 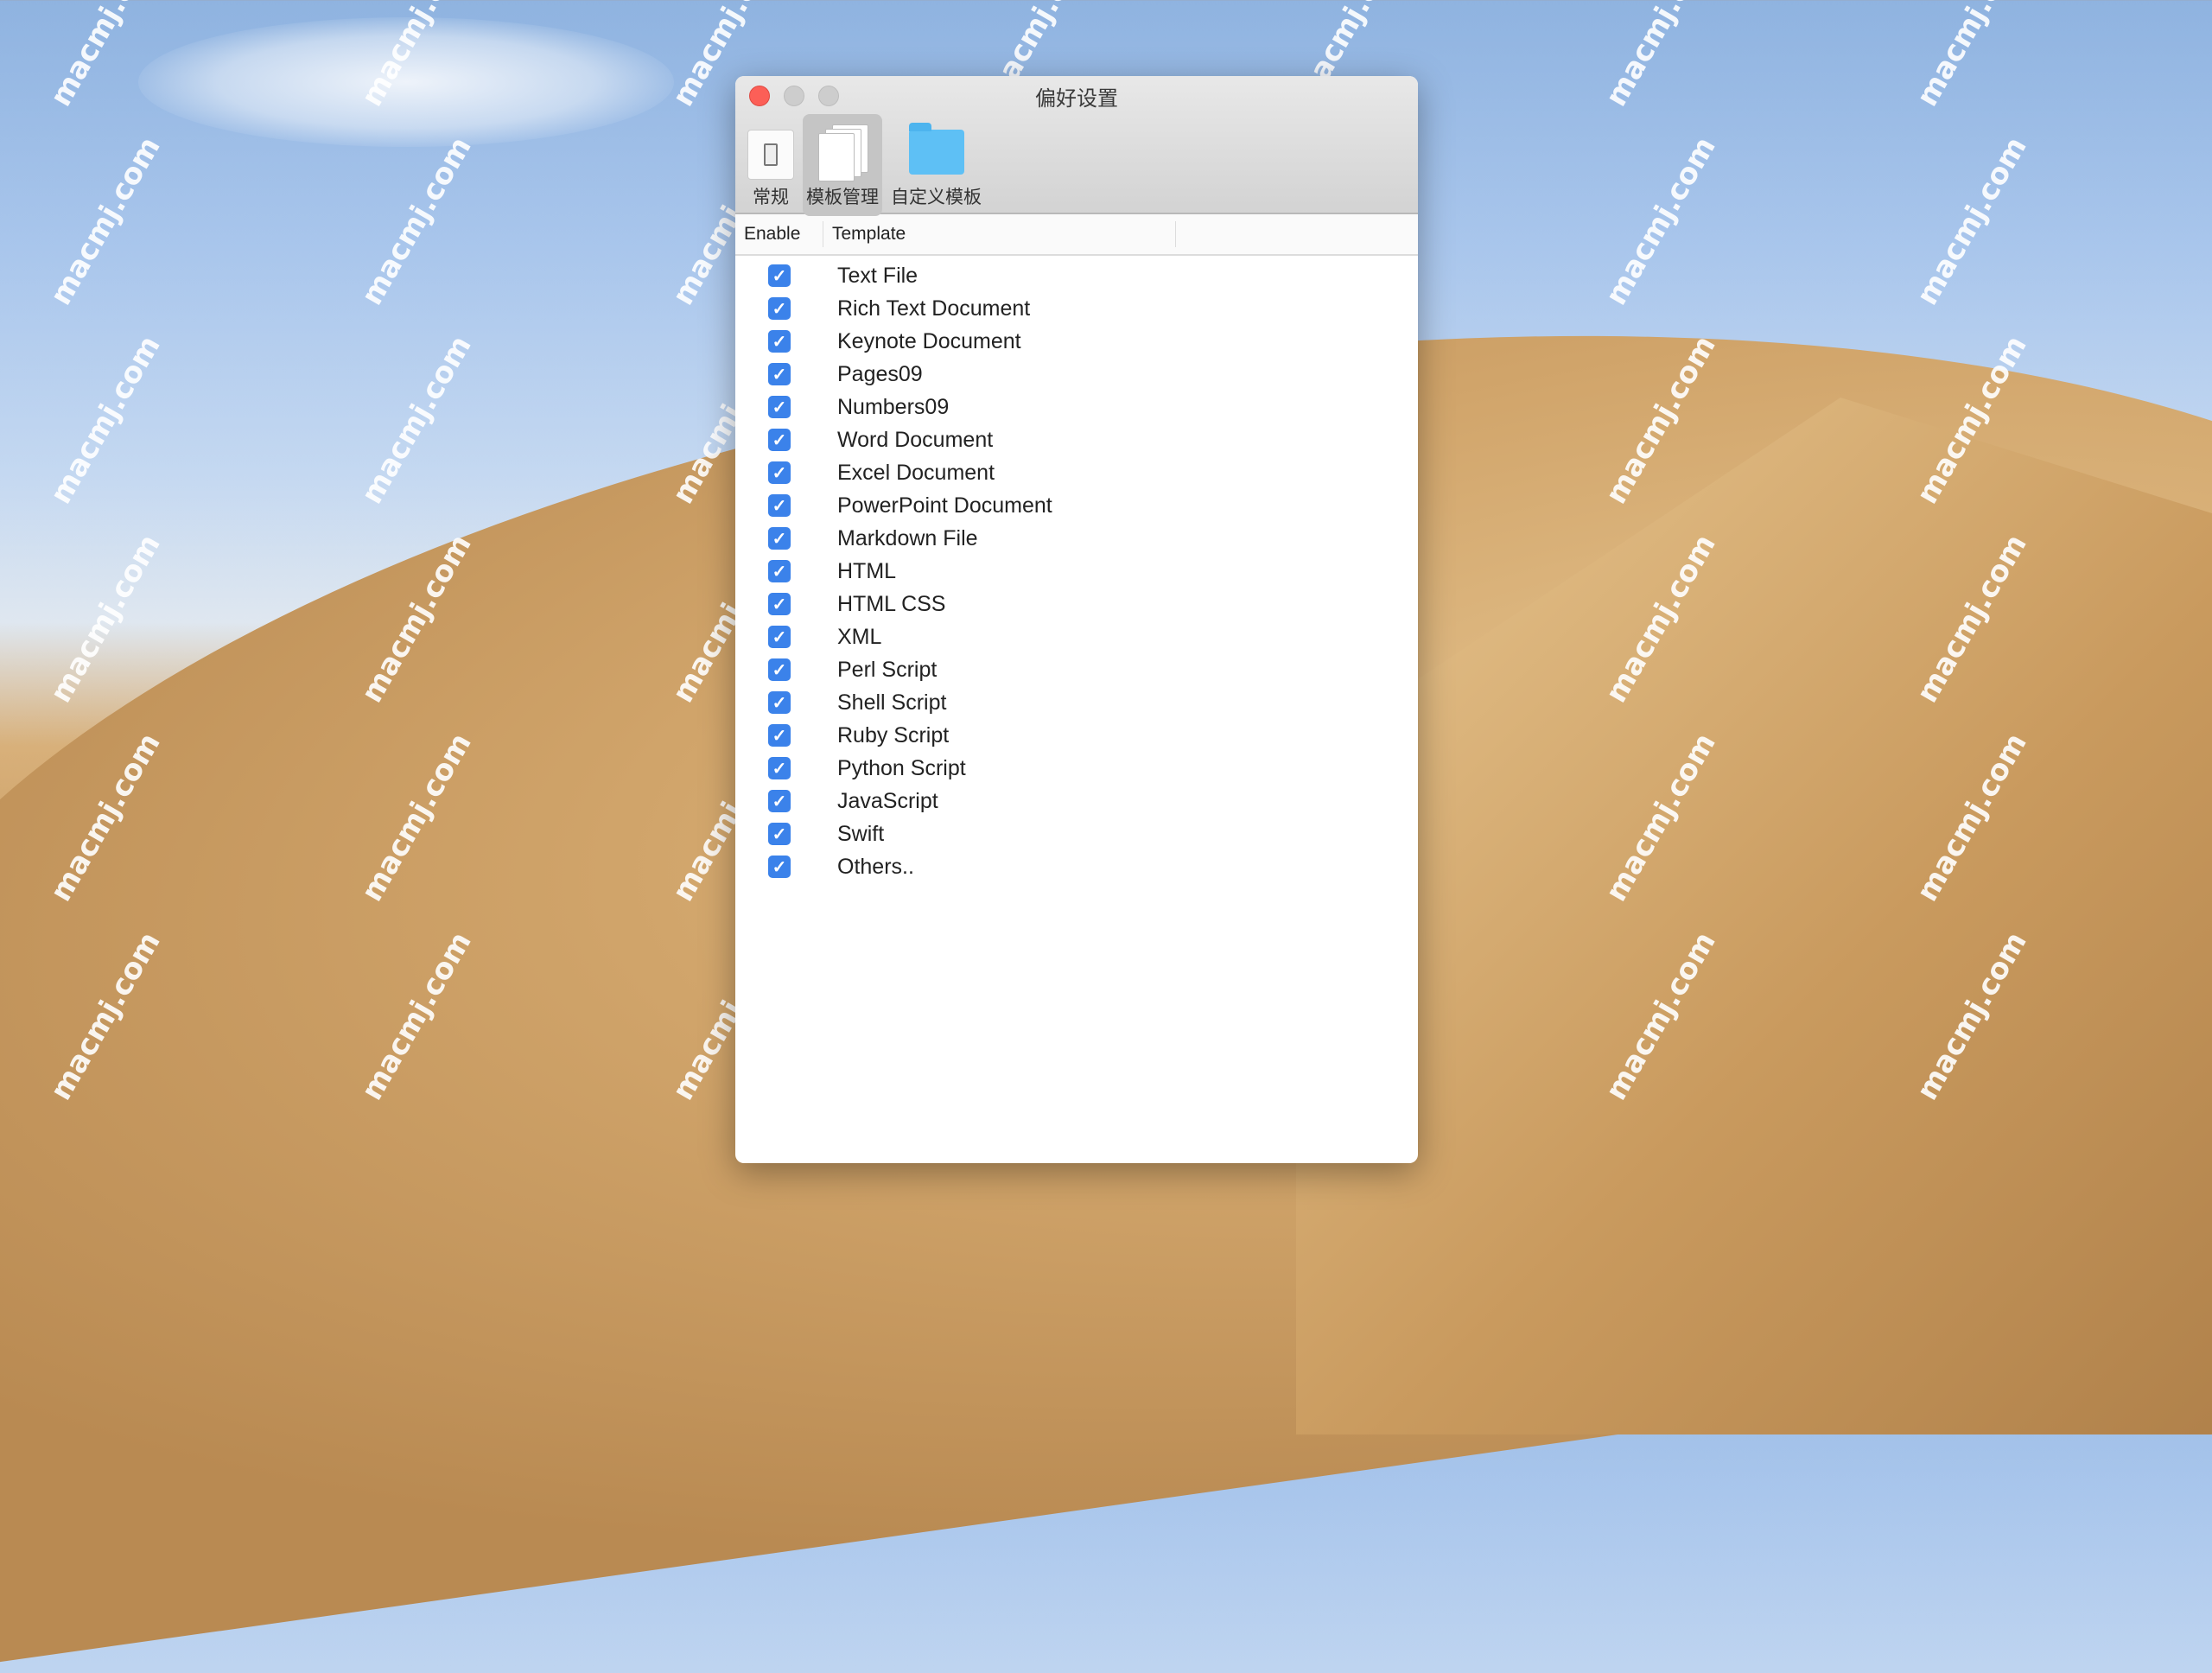 What do you see at coordinates (1076, 505) in the screenshot?
I see `table-row: ✓ PowerPoint Document` at bounding box center [1076, 505].